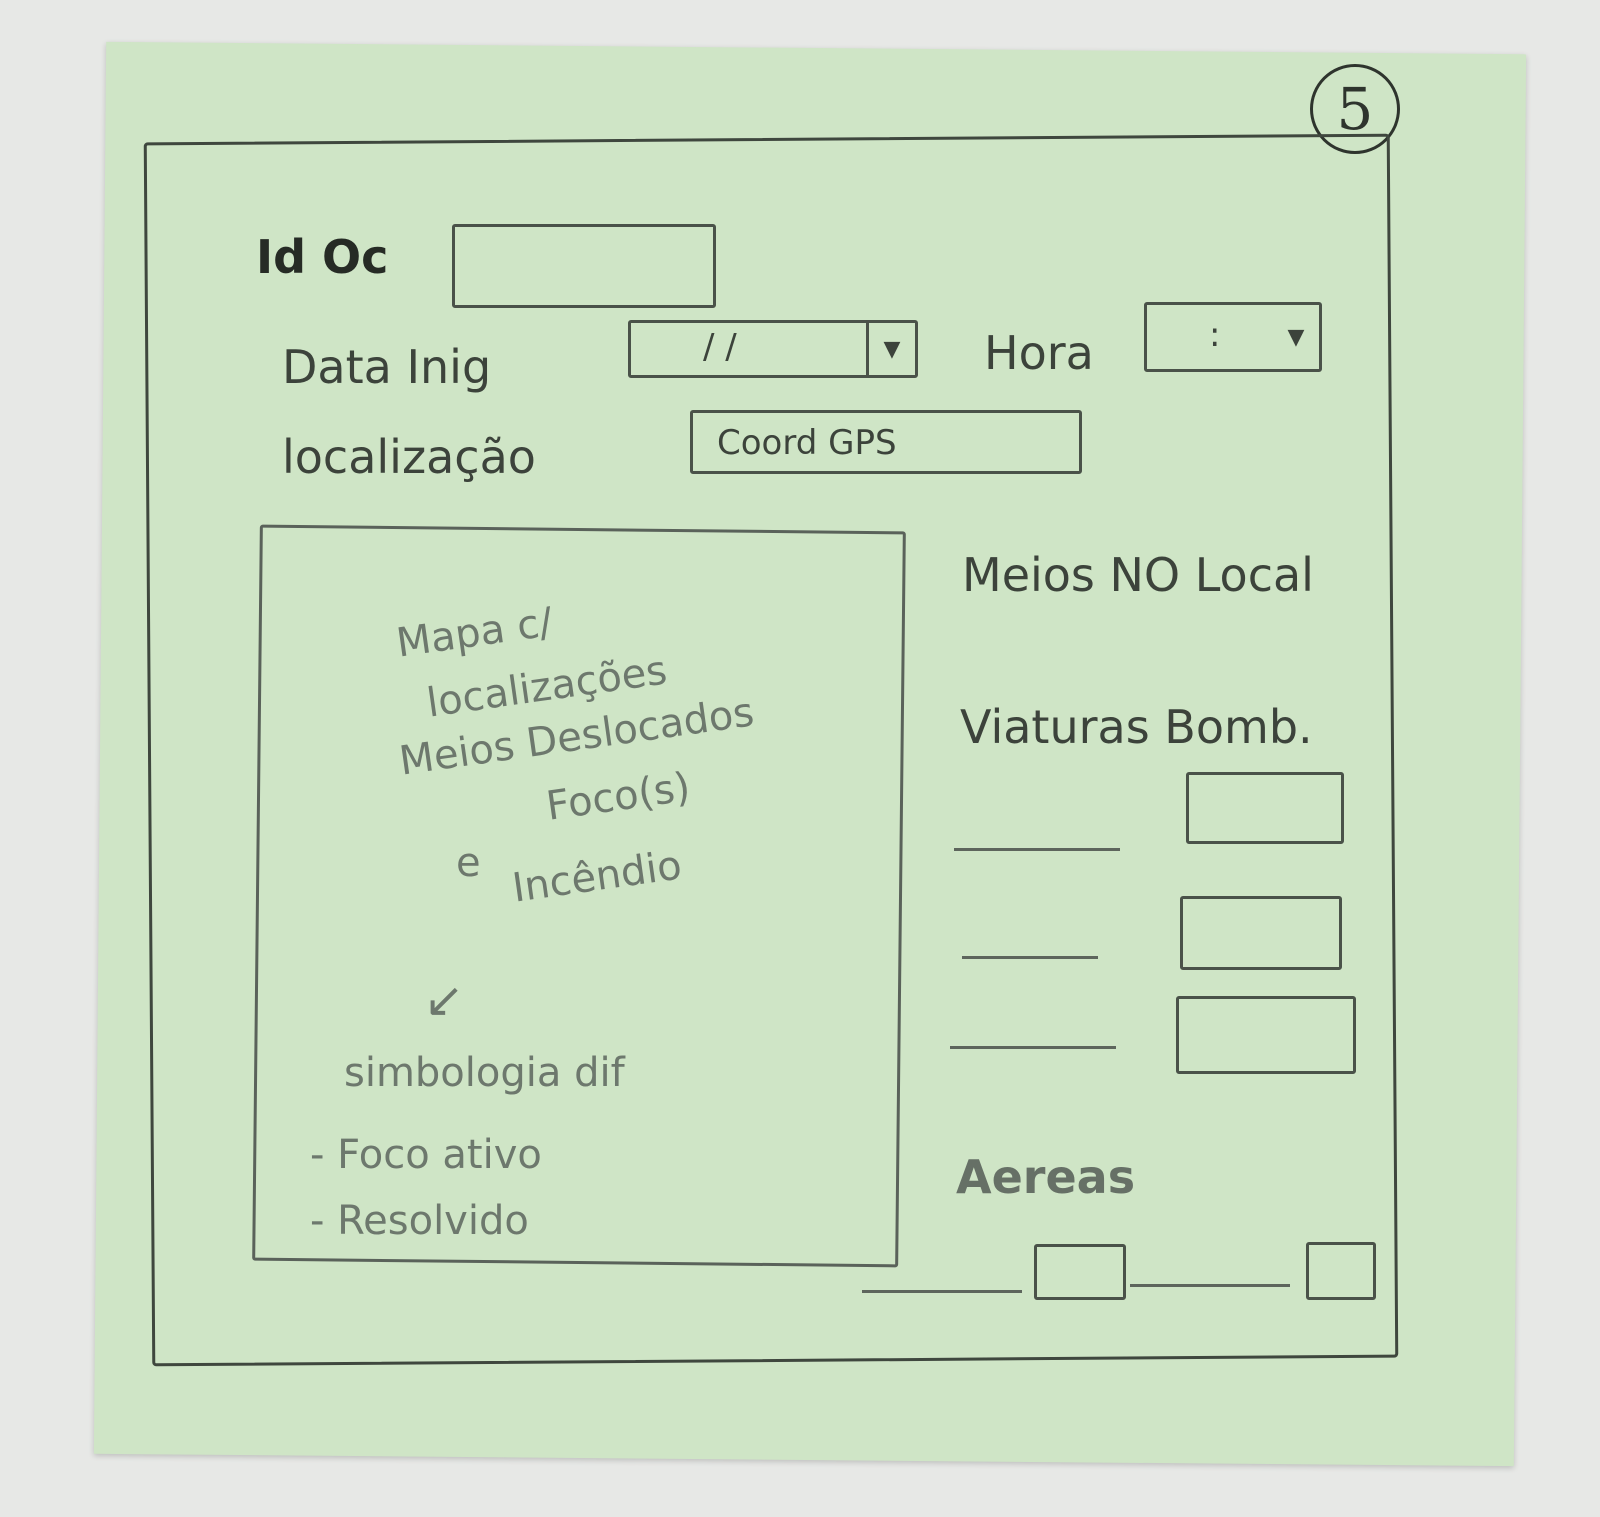  I want to click on id-label: Id Oc, so click(322, 257).